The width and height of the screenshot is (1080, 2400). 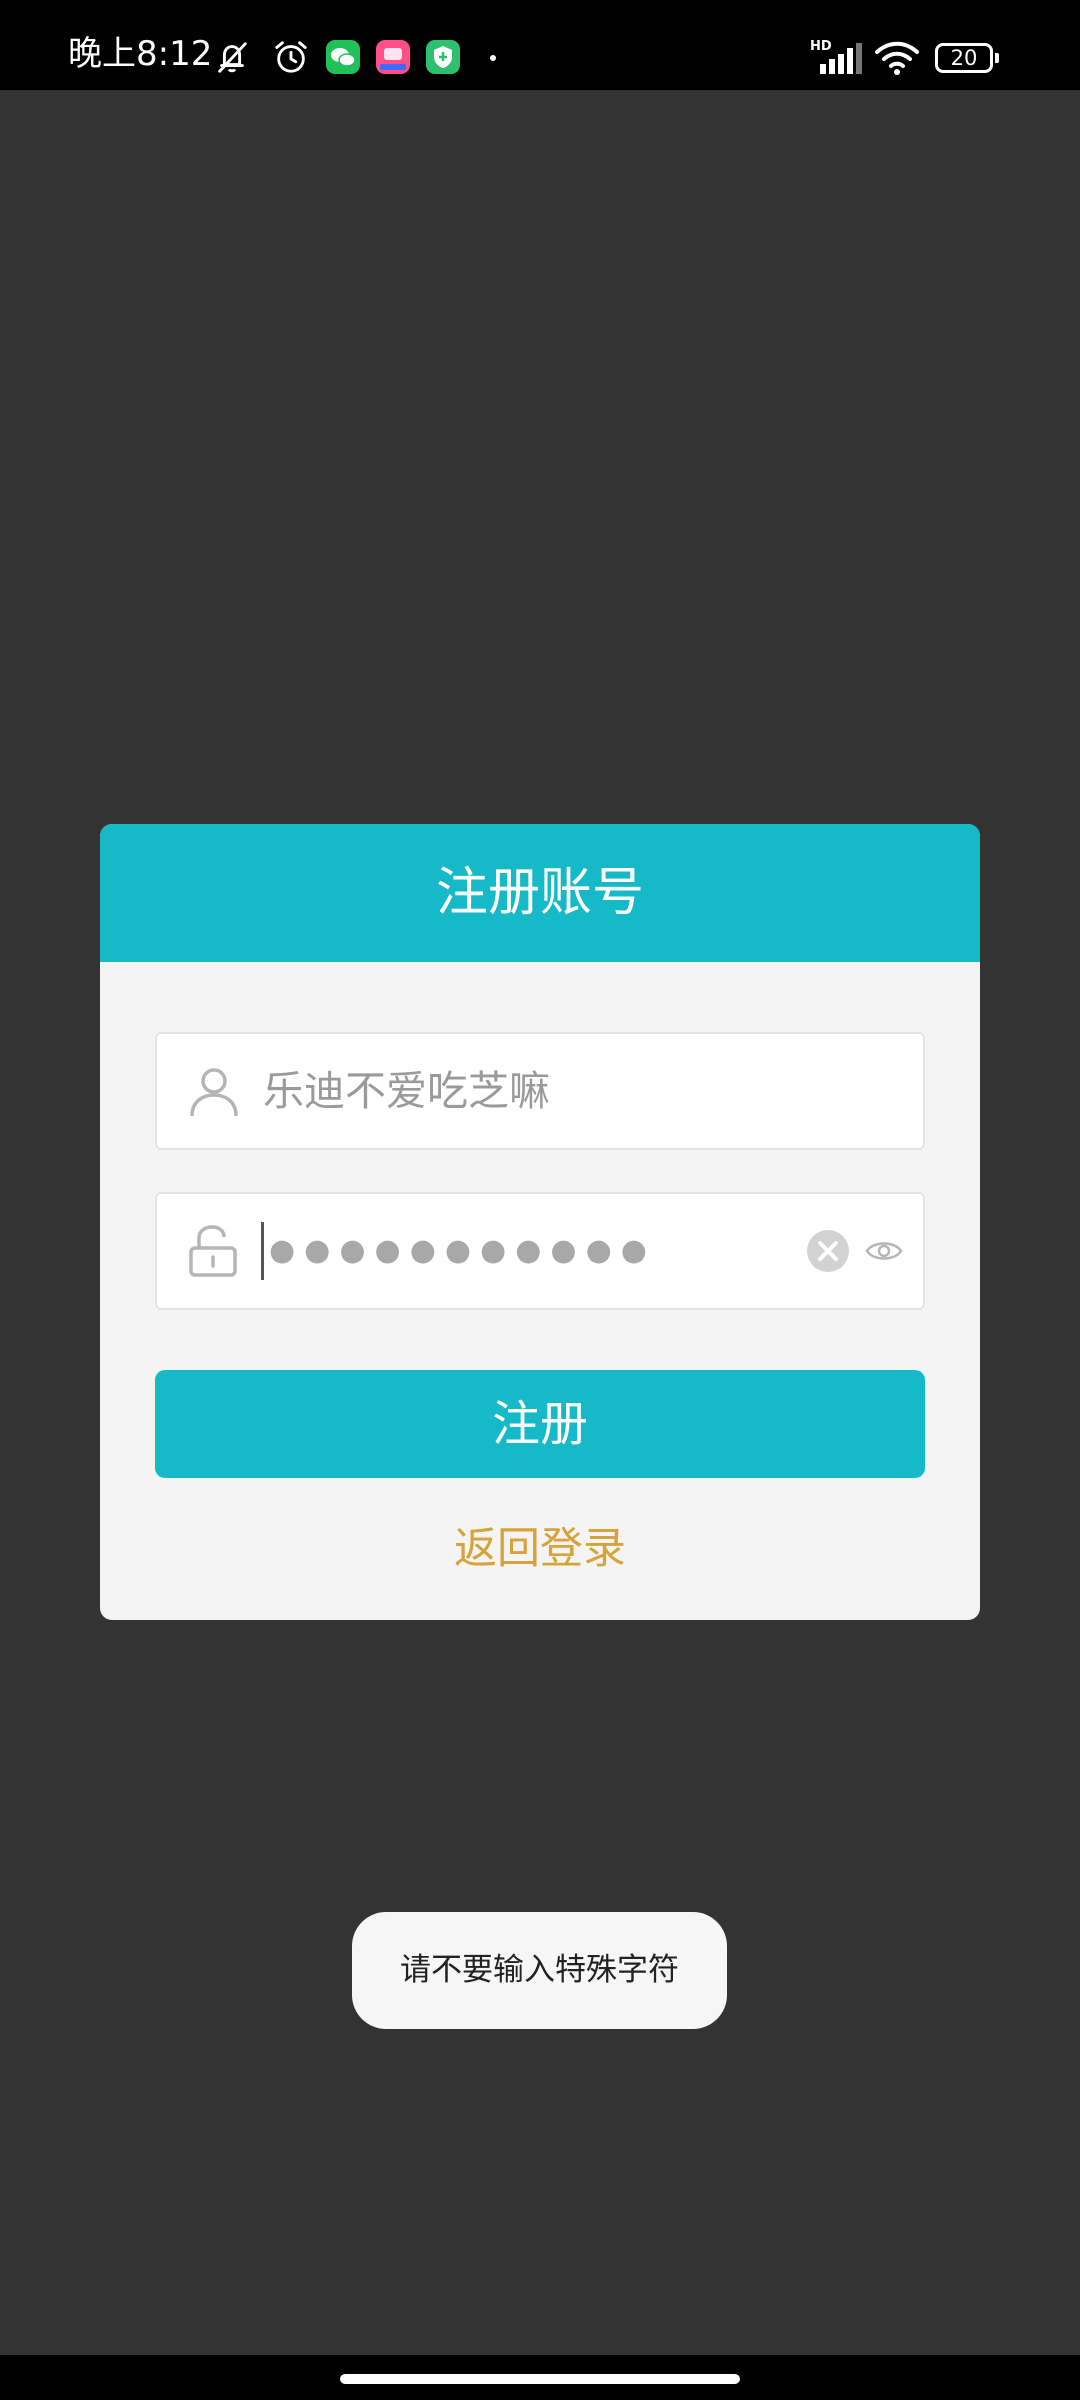 I want to click on eye-icon, so click(x=884, y=1251).